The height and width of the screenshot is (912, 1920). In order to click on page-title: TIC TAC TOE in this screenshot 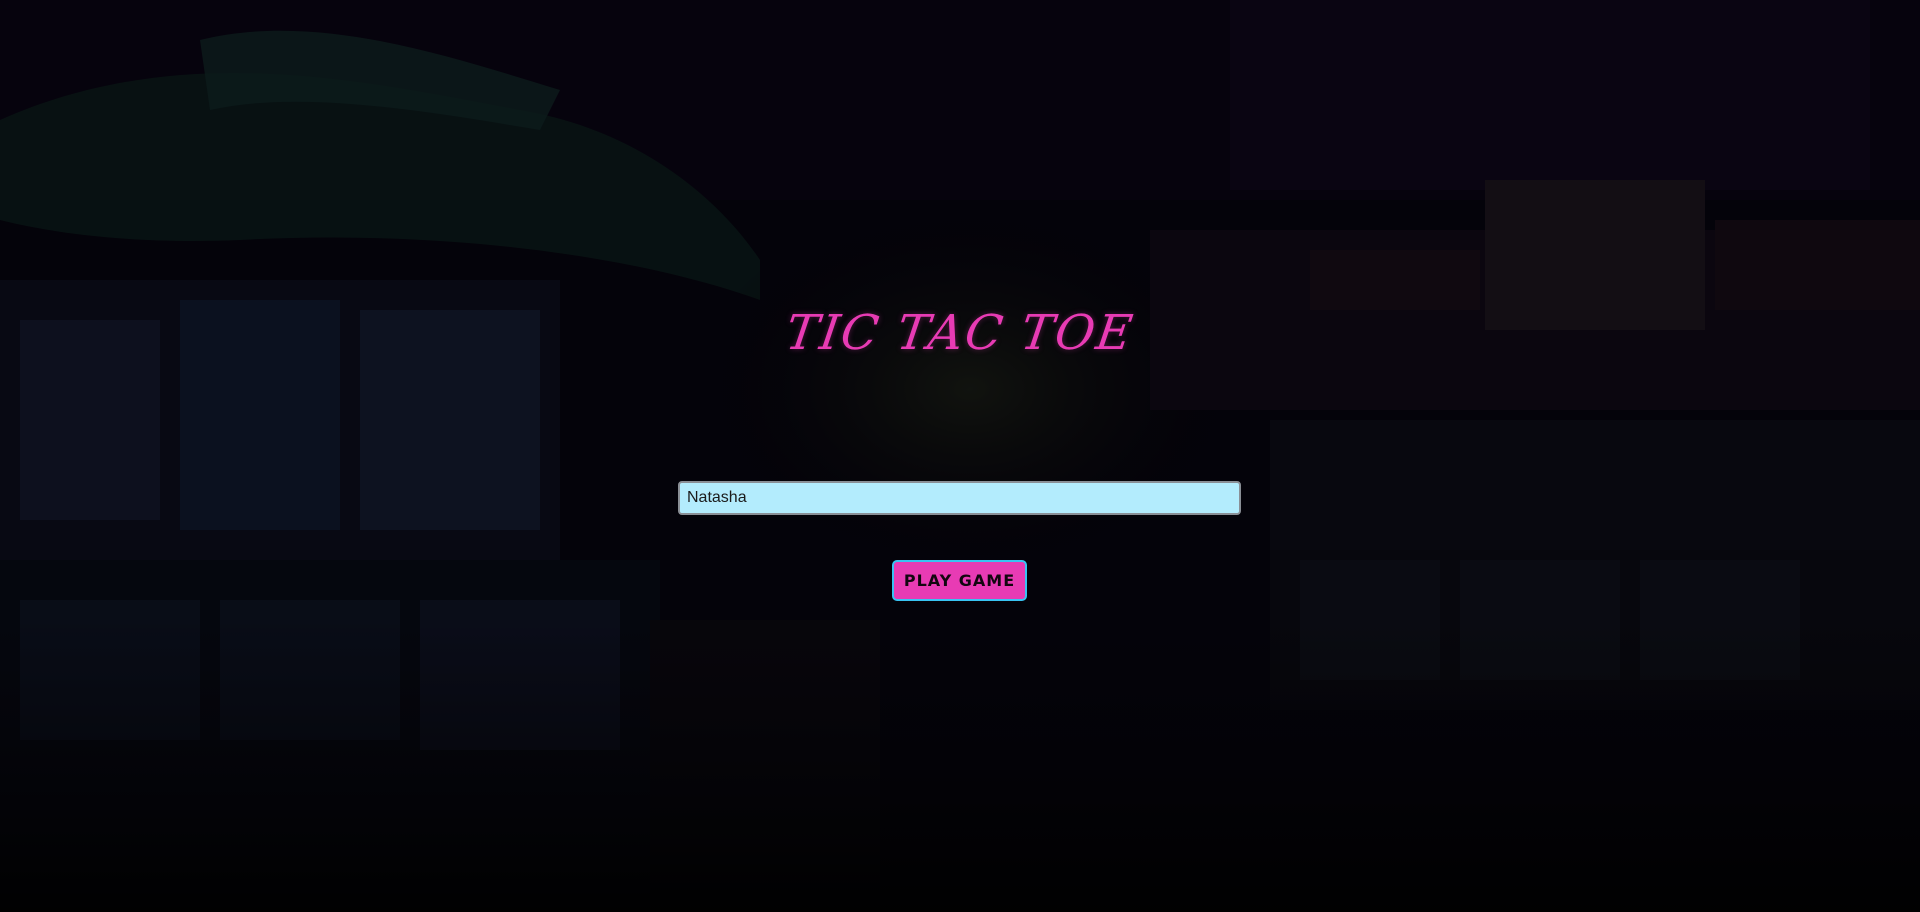, I will do `click(960, 333)`.